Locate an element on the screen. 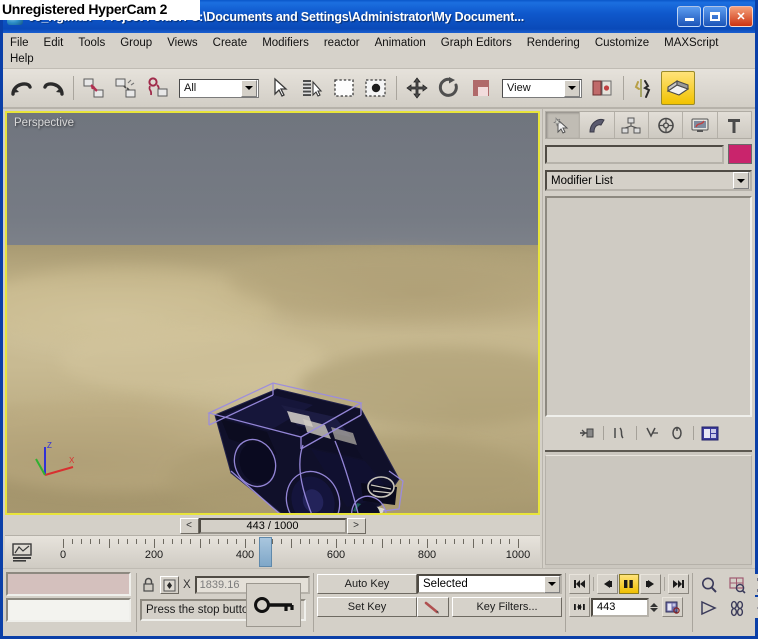 The image size is (758, 639). unlink-selection-button is located at coordinates (126, 88).